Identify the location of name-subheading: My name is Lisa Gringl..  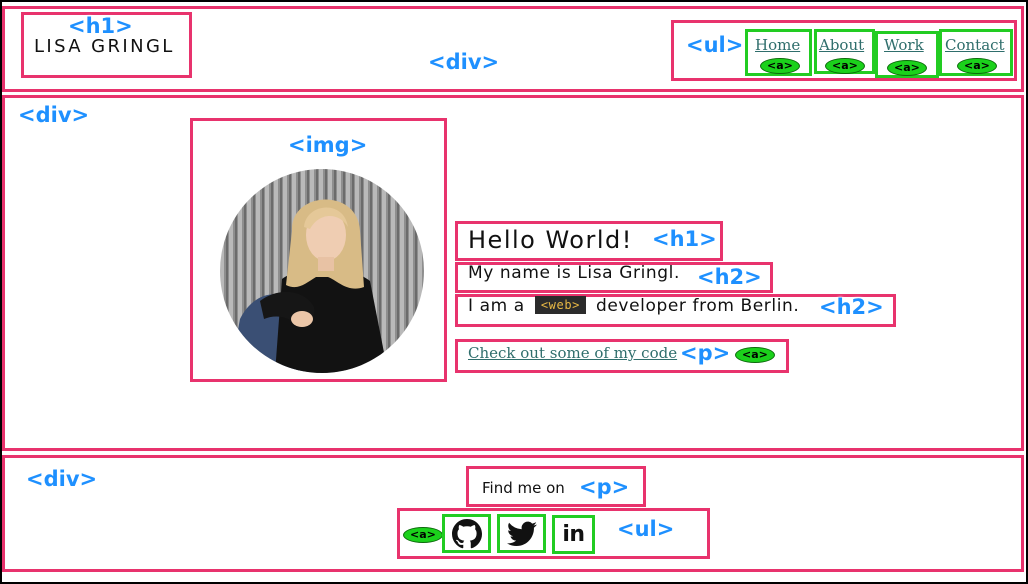
(574, 273).